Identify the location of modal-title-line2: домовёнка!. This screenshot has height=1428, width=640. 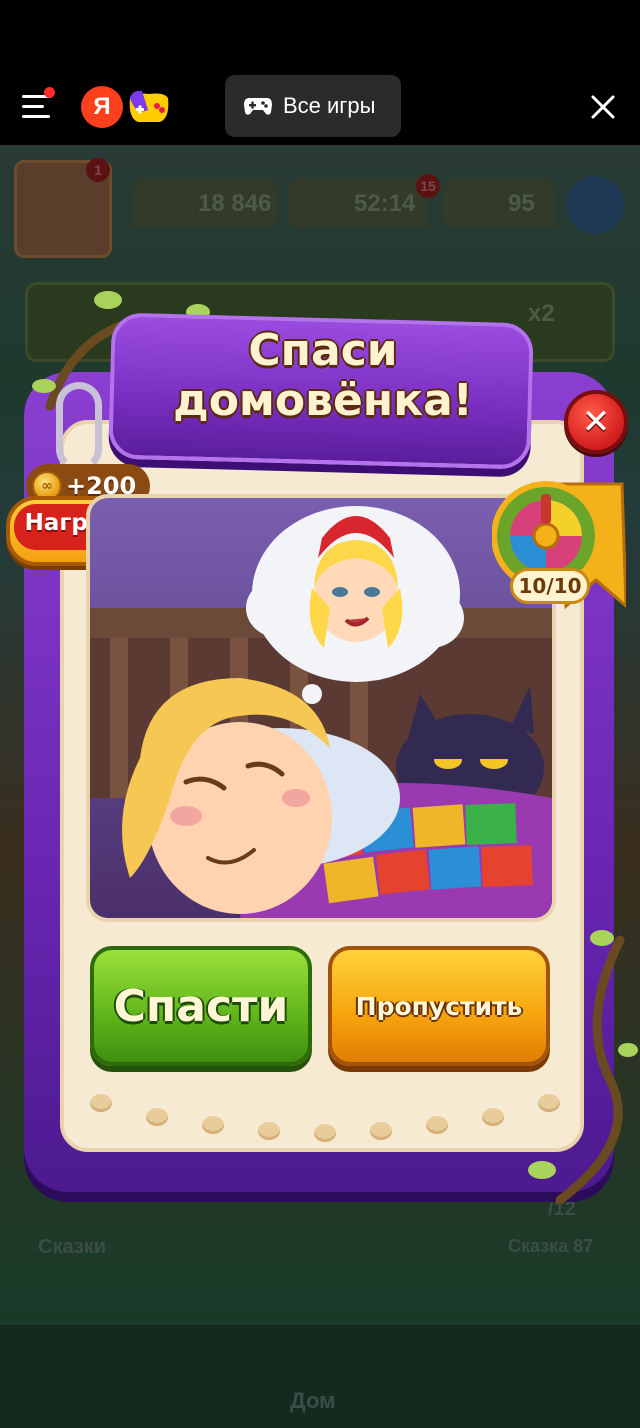
(323, 400).